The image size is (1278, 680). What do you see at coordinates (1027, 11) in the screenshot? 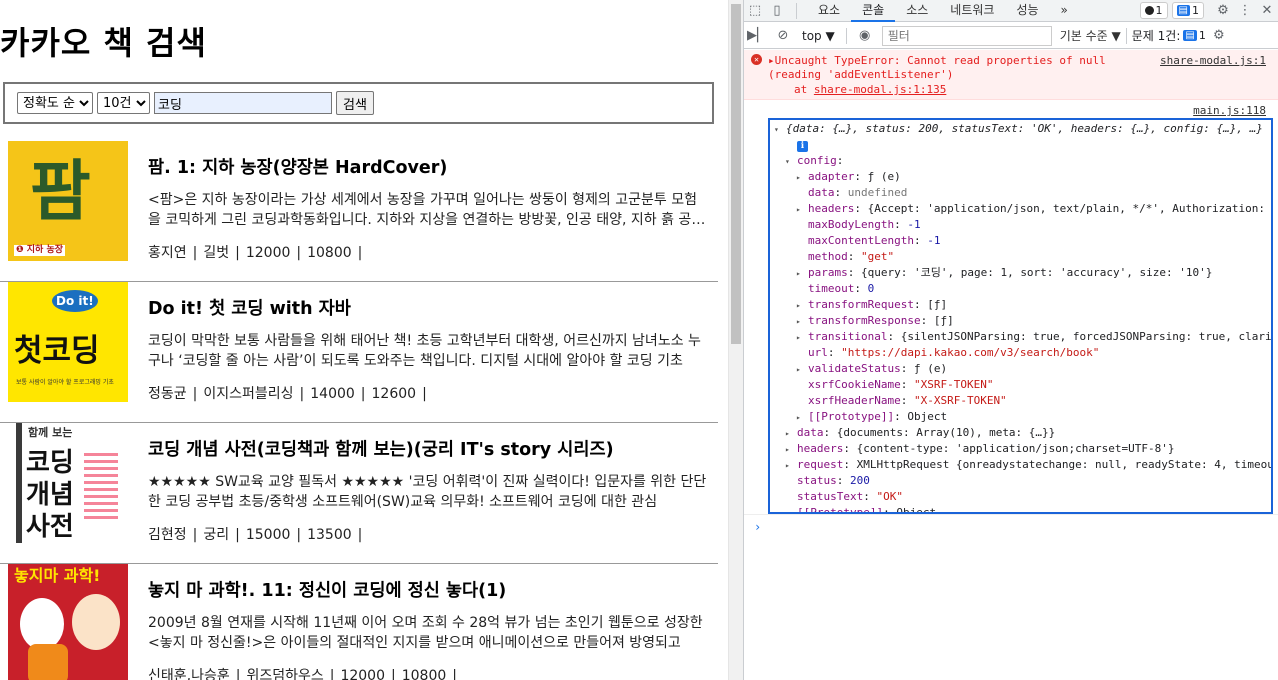
I see `tab-performance: 성능` at bounding box center [1027, 11].